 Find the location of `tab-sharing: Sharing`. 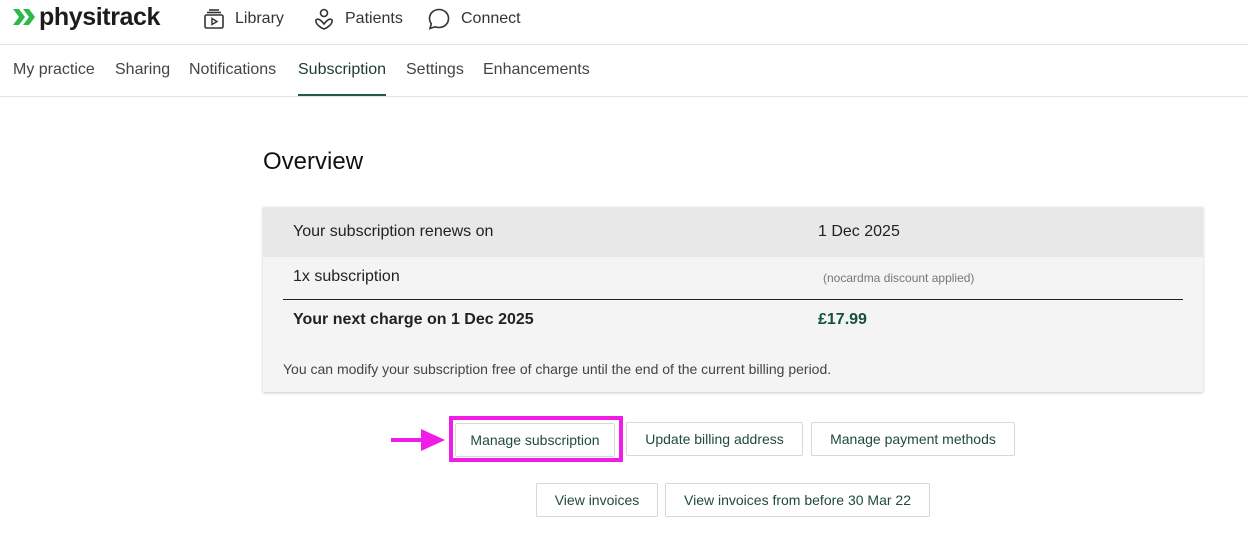

tab-sharing: Sharing is located at coordinates (142, 70).